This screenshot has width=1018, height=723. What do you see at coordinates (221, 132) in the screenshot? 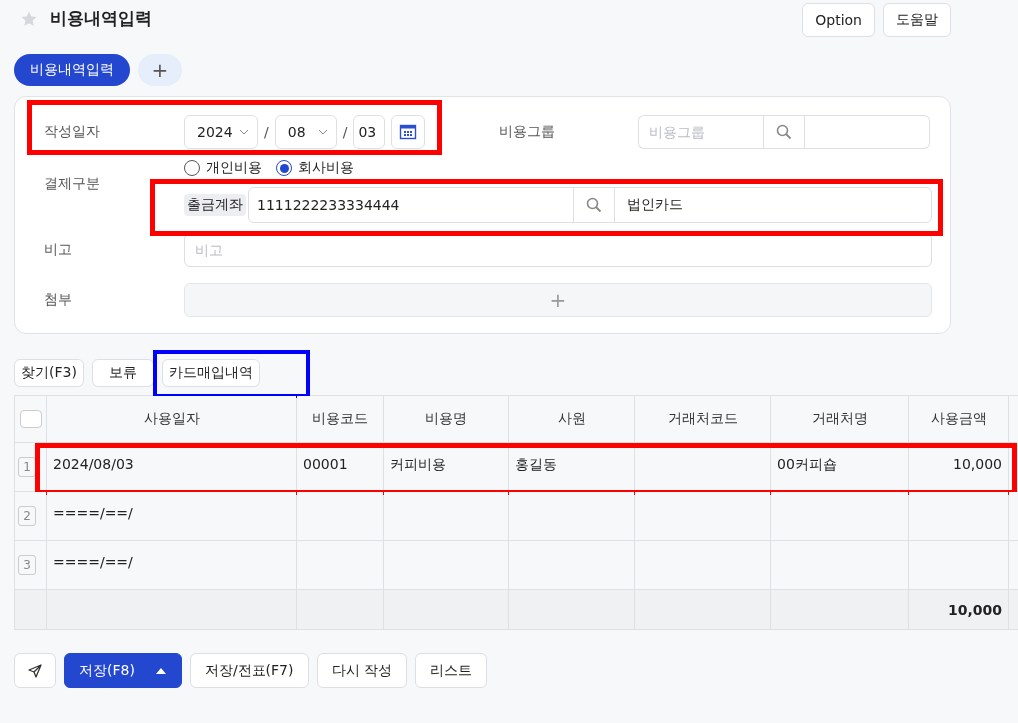
I see `year-select: 2024` at bounding box center [221, 132].